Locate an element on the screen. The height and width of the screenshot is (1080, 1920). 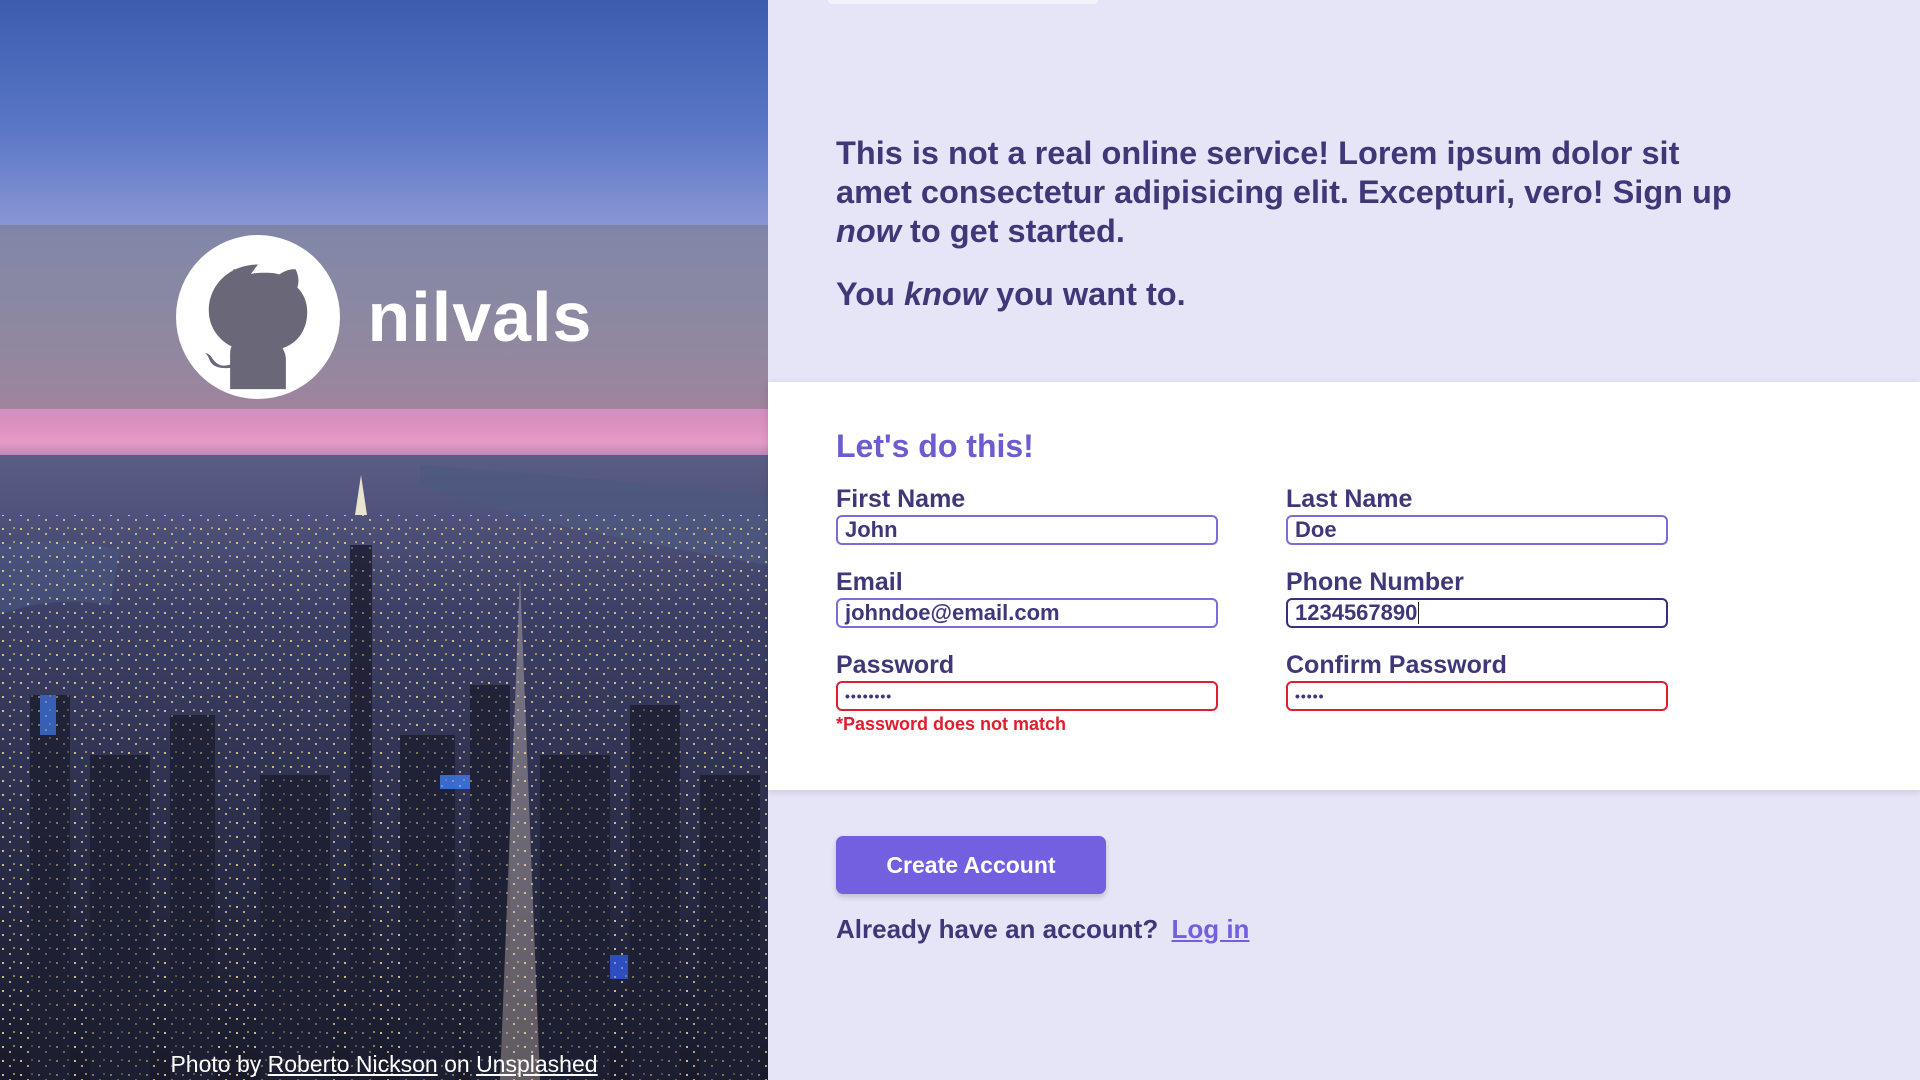
email-field: Email johndoe@email.com is located at coordinates (1028, 598).